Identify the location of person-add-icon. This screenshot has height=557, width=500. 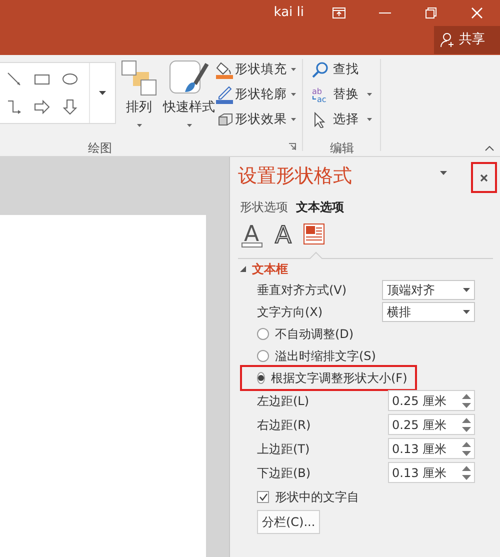
(448, 40).